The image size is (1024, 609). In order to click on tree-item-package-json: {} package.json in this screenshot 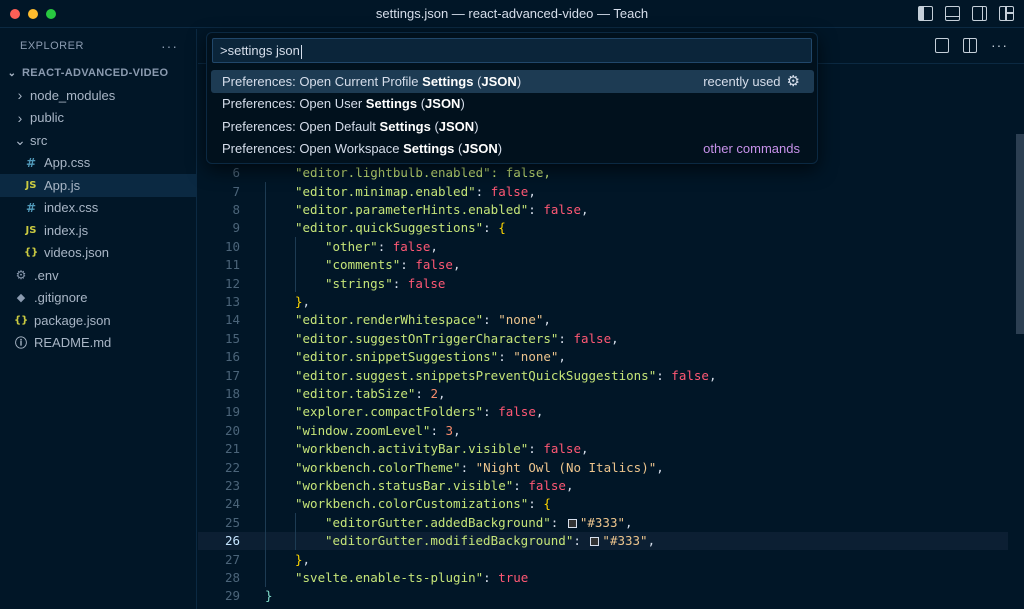, I will do `click(98, 320)`.